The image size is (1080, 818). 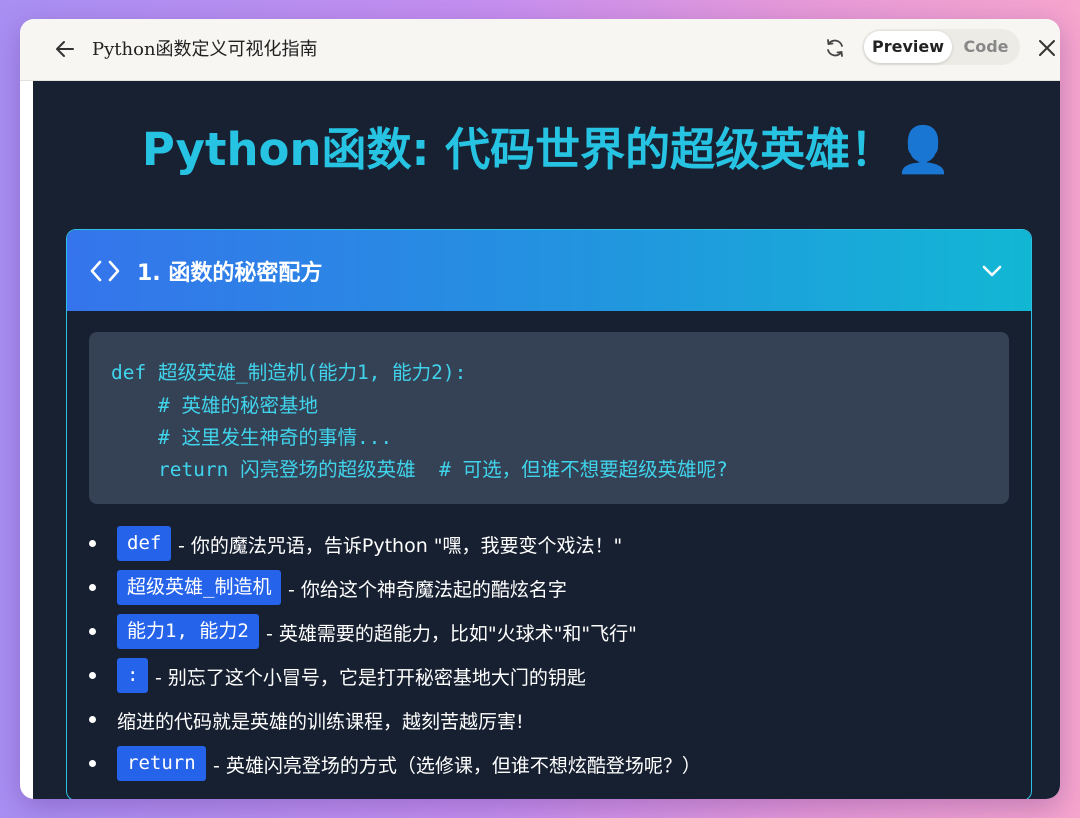 I want to click on title-bar: Python函数定义可视化指南 Preview Code, so click(x=540, y=50).